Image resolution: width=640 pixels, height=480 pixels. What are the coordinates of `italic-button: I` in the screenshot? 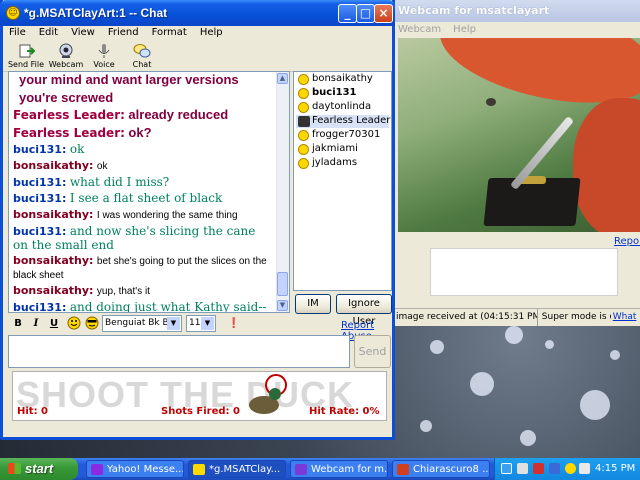 It's located at (36, 324).